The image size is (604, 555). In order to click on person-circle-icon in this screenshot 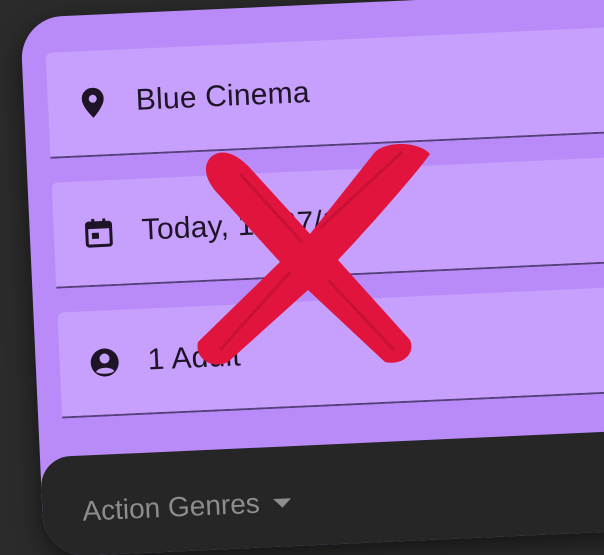, I will do `click(104, 362)`.